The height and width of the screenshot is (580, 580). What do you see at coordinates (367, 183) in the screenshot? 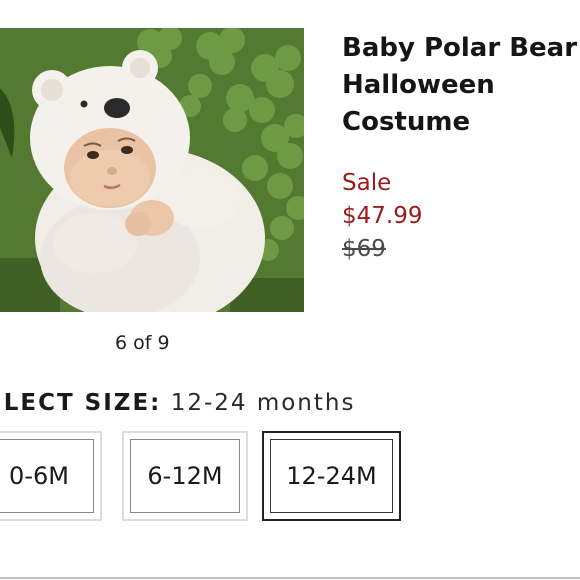
I see `sale-label: Sale` at bounding box center [367, 183].